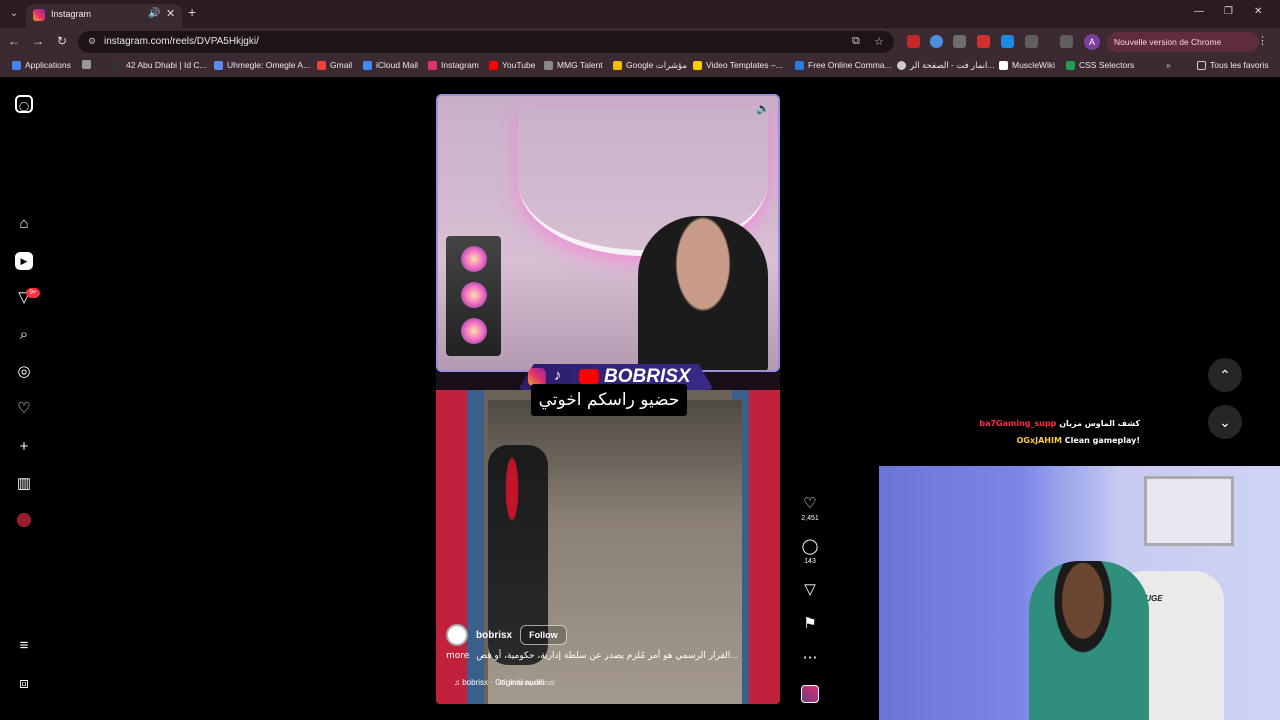 This screenshot has height=720, width=1280. I want to click on bookmark-label: Applications, so click(48, 65).